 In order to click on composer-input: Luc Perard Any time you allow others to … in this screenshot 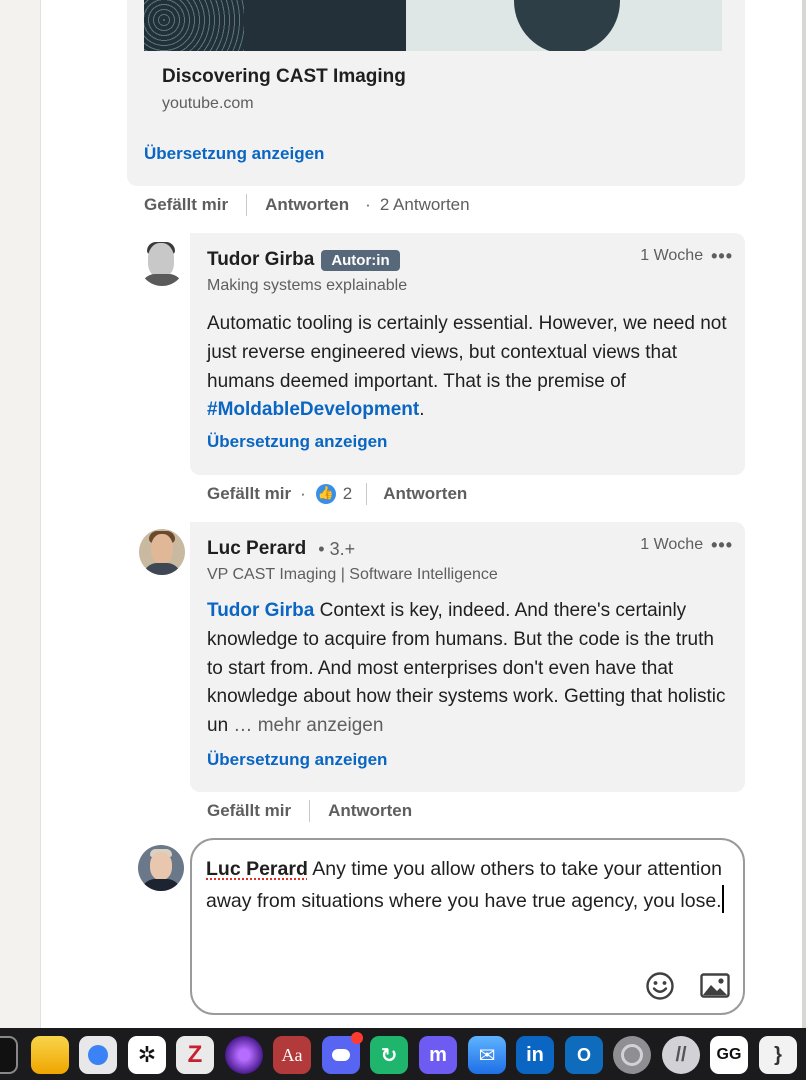, I will do `click(466, 885)`.